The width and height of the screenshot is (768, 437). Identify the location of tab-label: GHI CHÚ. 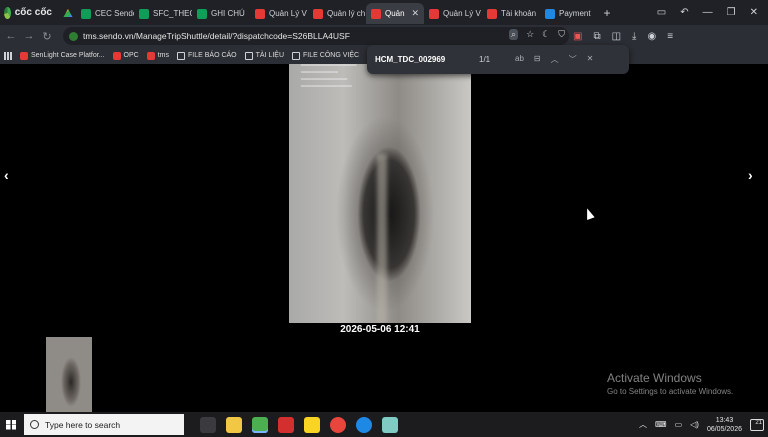
(228, 13).